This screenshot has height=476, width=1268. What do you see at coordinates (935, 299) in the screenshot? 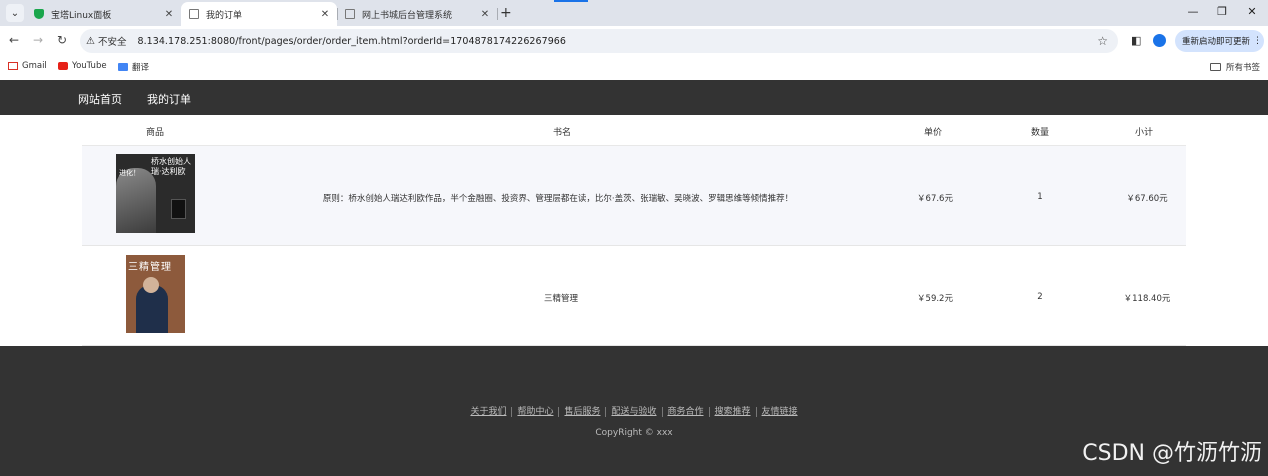
I see `unit-price: ￥59.2元` at bounding box center [935, 299].